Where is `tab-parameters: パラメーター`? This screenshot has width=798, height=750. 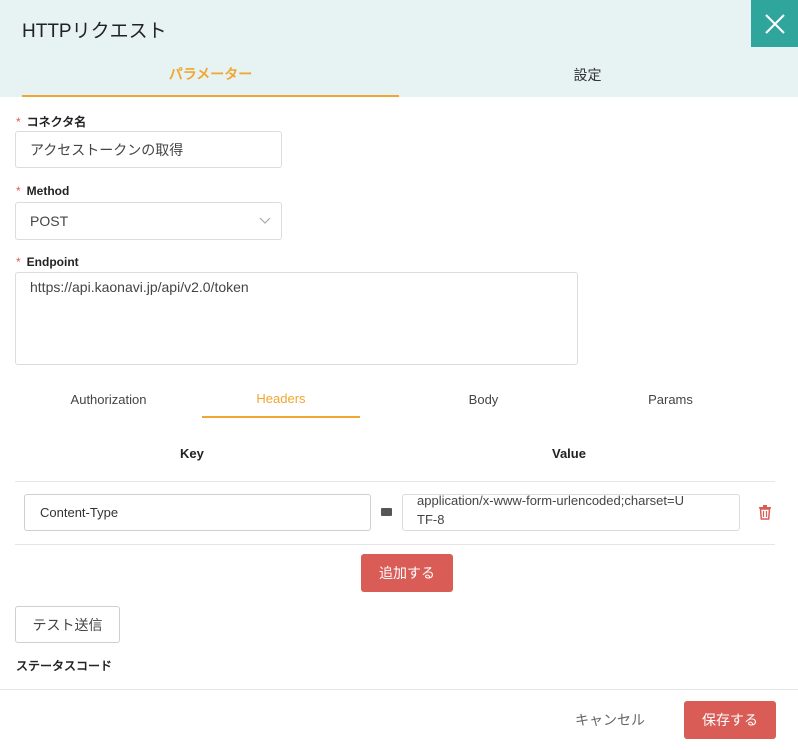
tab-parameters: パラメーター is located at coordinates (210, 74).